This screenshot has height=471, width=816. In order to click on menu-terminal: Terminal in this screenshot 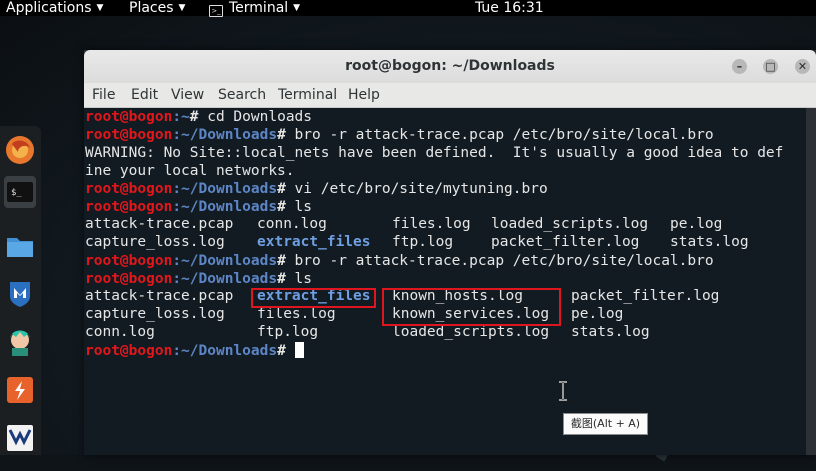, I will do `click(307, 95)`.